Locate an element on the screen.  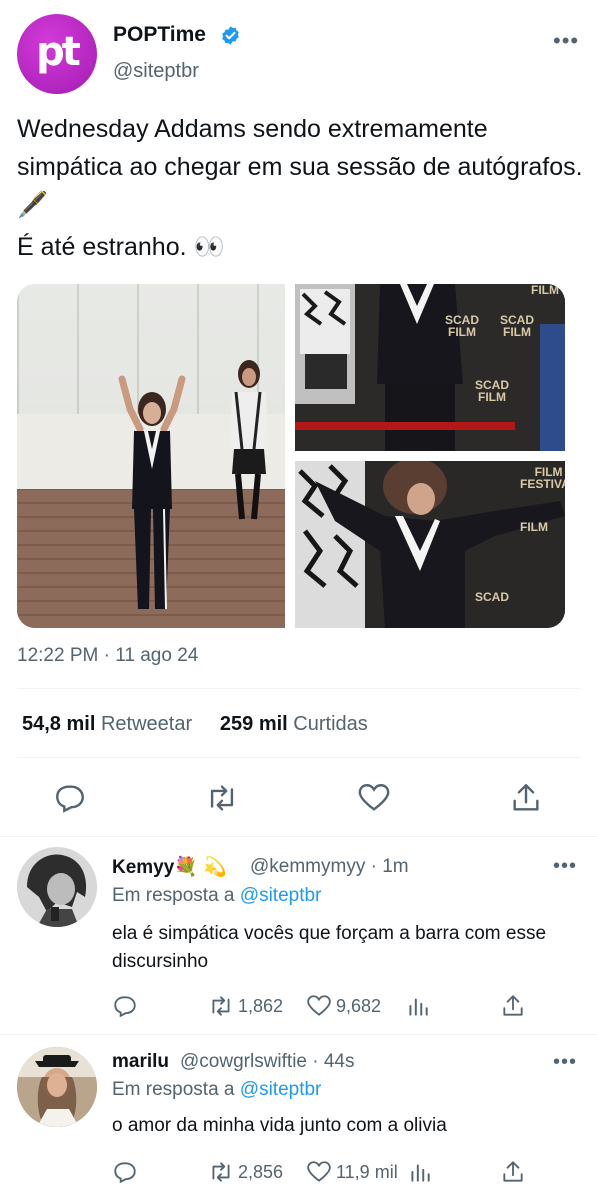
scad-logo-1: SCAD FILM is located at coordinates (462, 326).